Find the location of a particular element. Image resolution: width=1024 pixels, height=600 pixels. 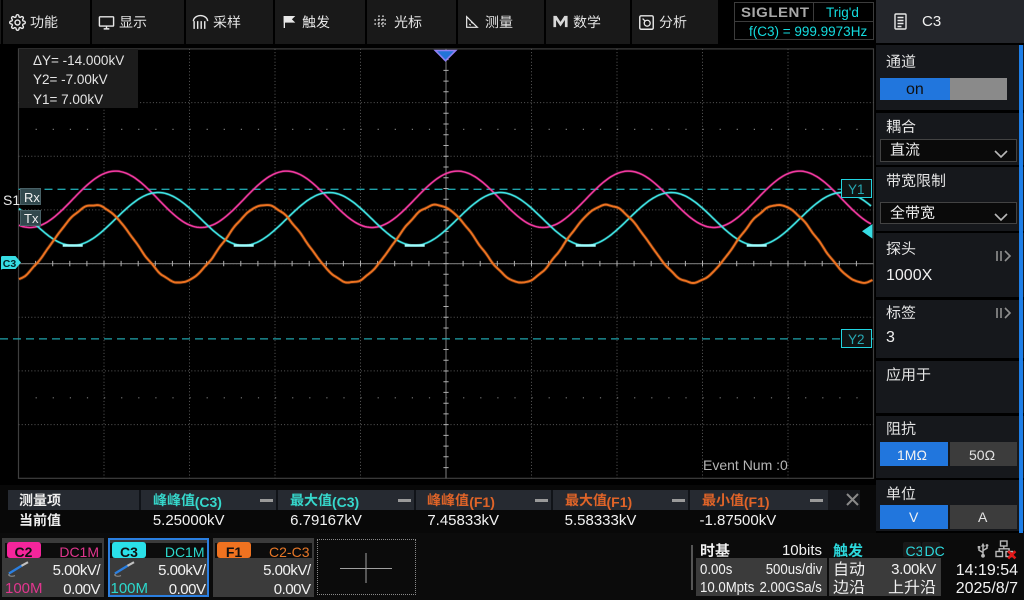

svg-text: C3 is located at coordinates (10, 264).